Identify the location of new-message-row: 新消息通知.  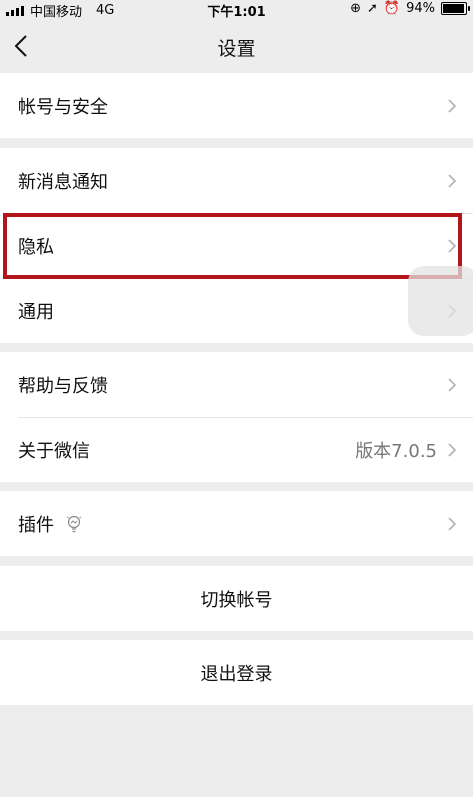
(236, 180).